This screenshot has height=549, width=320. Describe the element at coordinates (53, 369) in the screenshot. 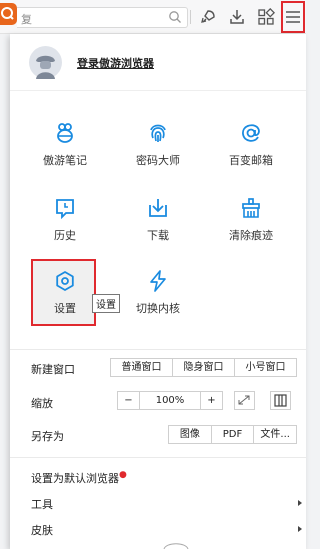

I see `new-window-label: 新建窗口` at that location.